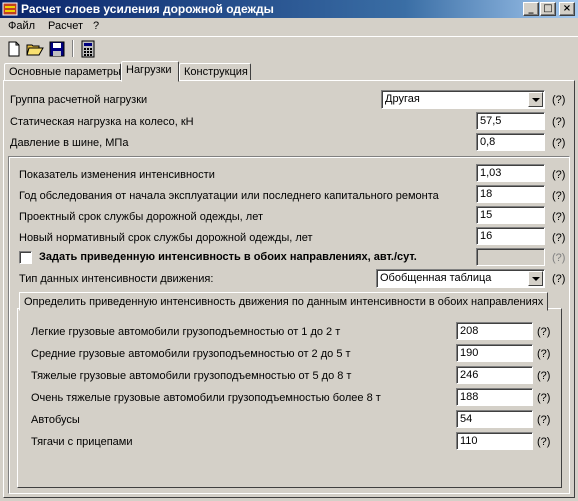 The width and height of the screenshot is (578, 501). Describe the element at coordinates (510, 121) in the screenshot. I see `static-load-input: 57,5` at that location.